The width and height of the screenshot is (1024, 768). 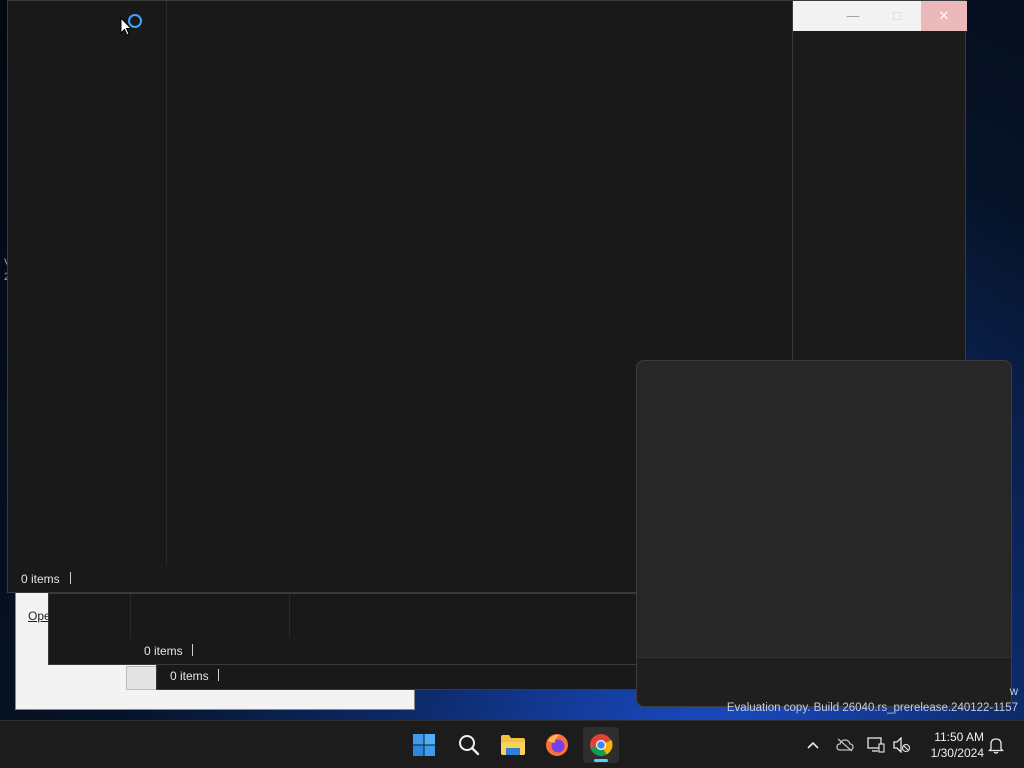 What do you see at coordinates (126, 26) in the screenshot?
I see `mouse-cursor-icon` at bounding box center [126, 26].